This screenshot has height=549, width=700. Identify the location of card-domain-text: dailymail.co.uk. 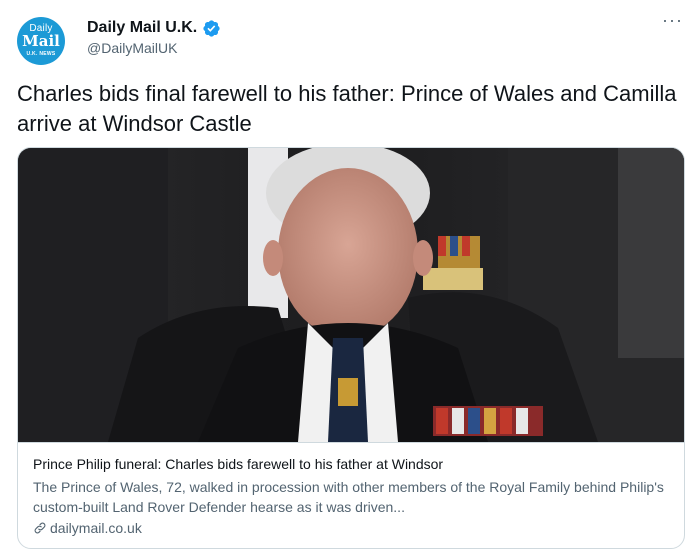
(96, 528).